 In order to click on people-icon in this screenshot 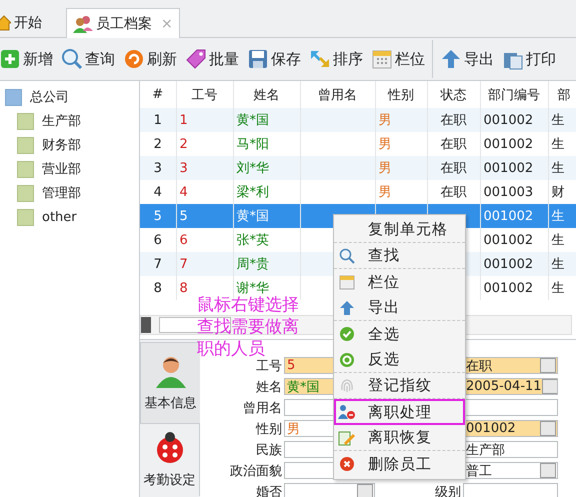, I will do `click(83, 23)`.